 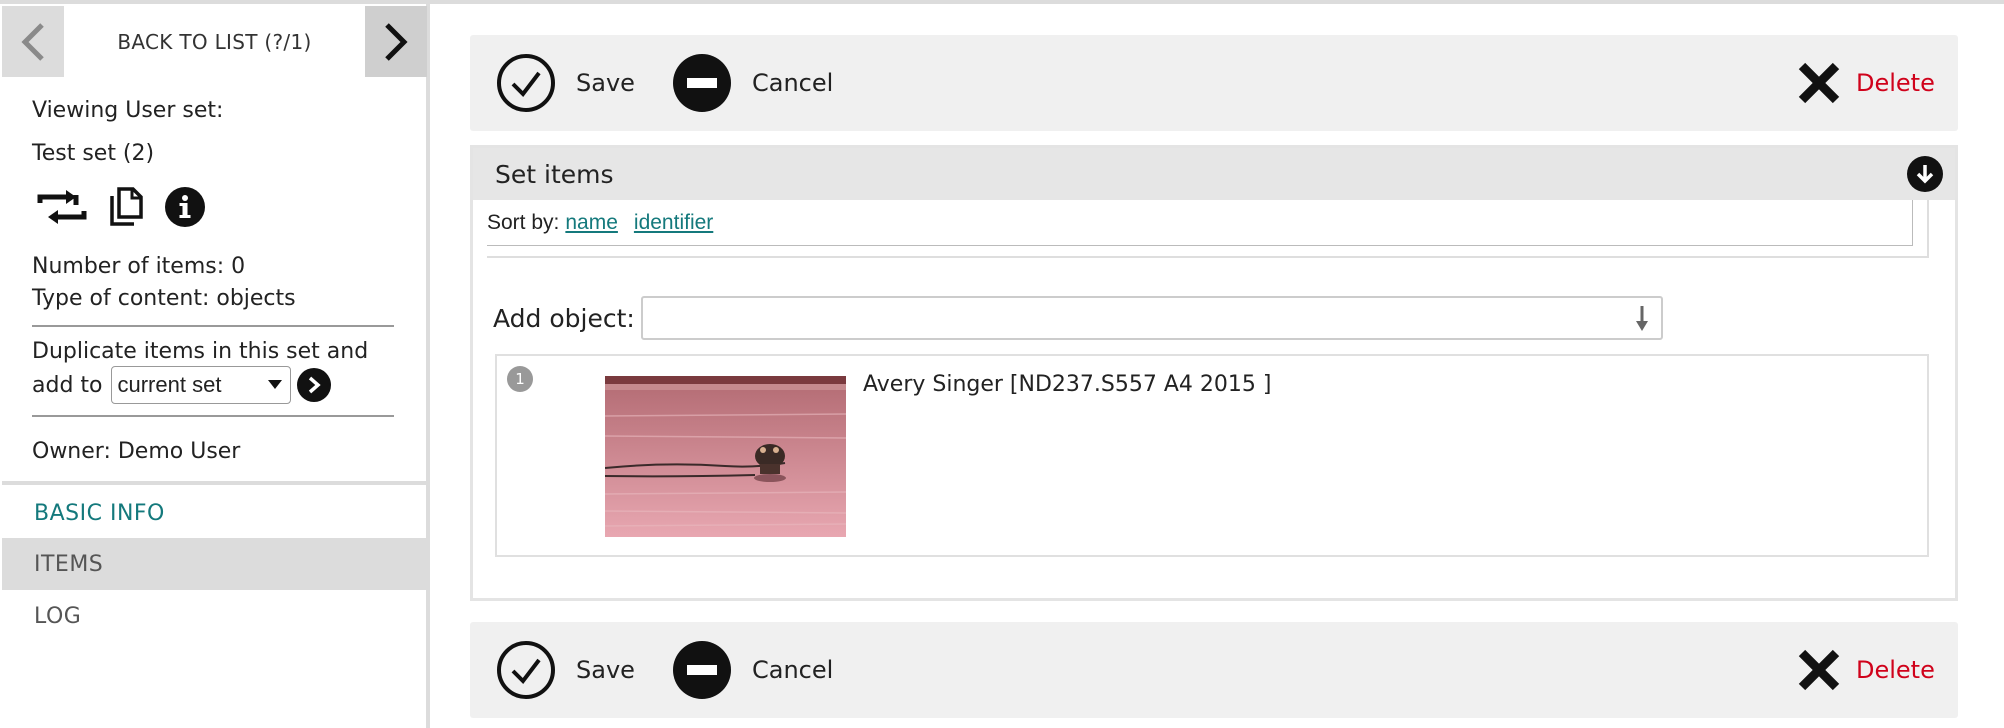 I want to click on viewing-label: Viewing User set:, so click(x=128, y=110).